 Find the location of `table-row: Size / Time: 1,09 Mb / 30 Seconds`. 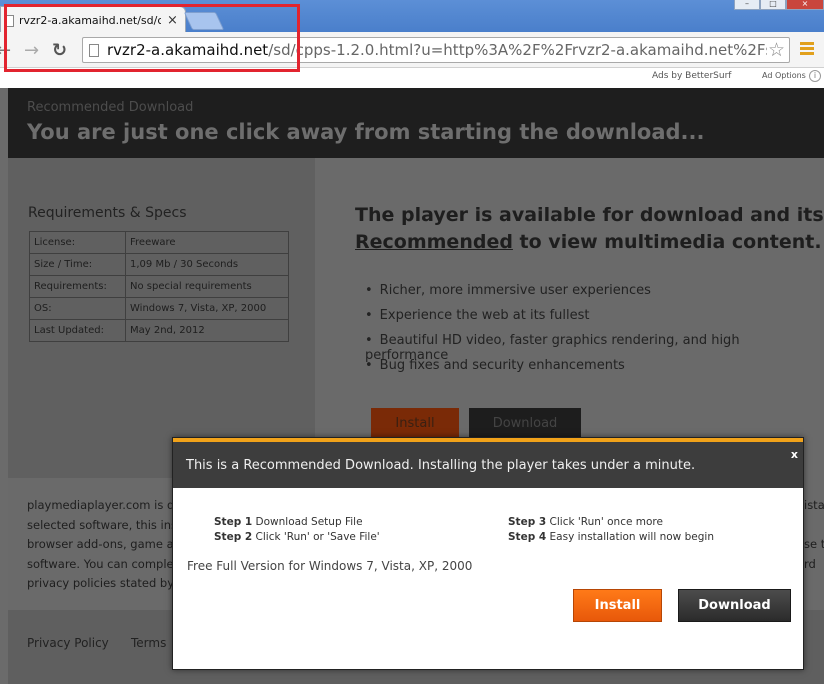

table-row: Size / Time: 1,09 Mb / 30 Seconds is located at coordinates (159, 264).